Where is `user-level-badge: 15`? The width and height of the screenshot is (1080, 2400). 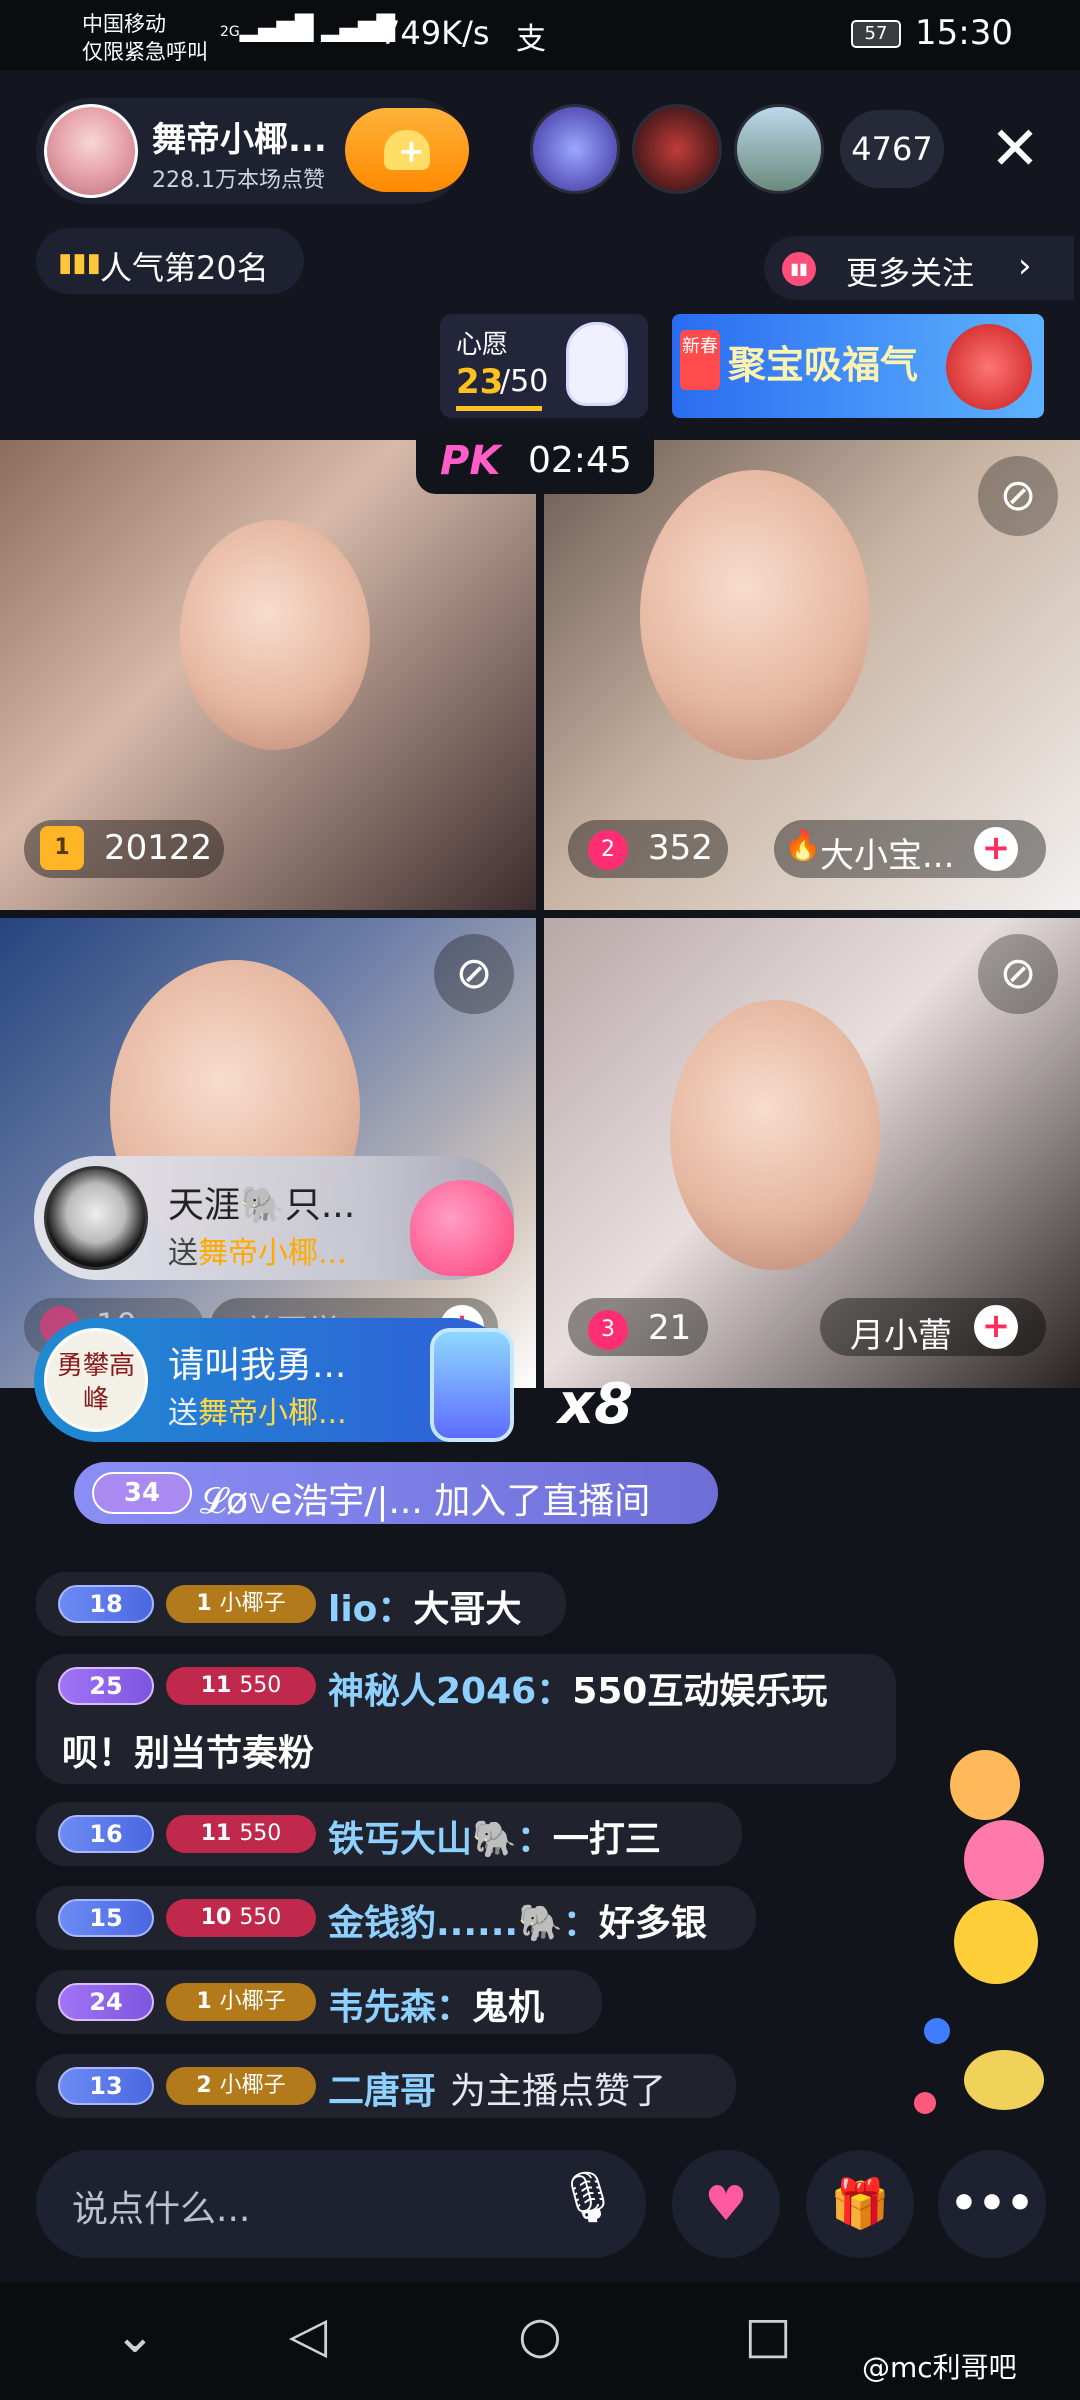 user-level-badge: 15 is located at coordinates (106, 1918).